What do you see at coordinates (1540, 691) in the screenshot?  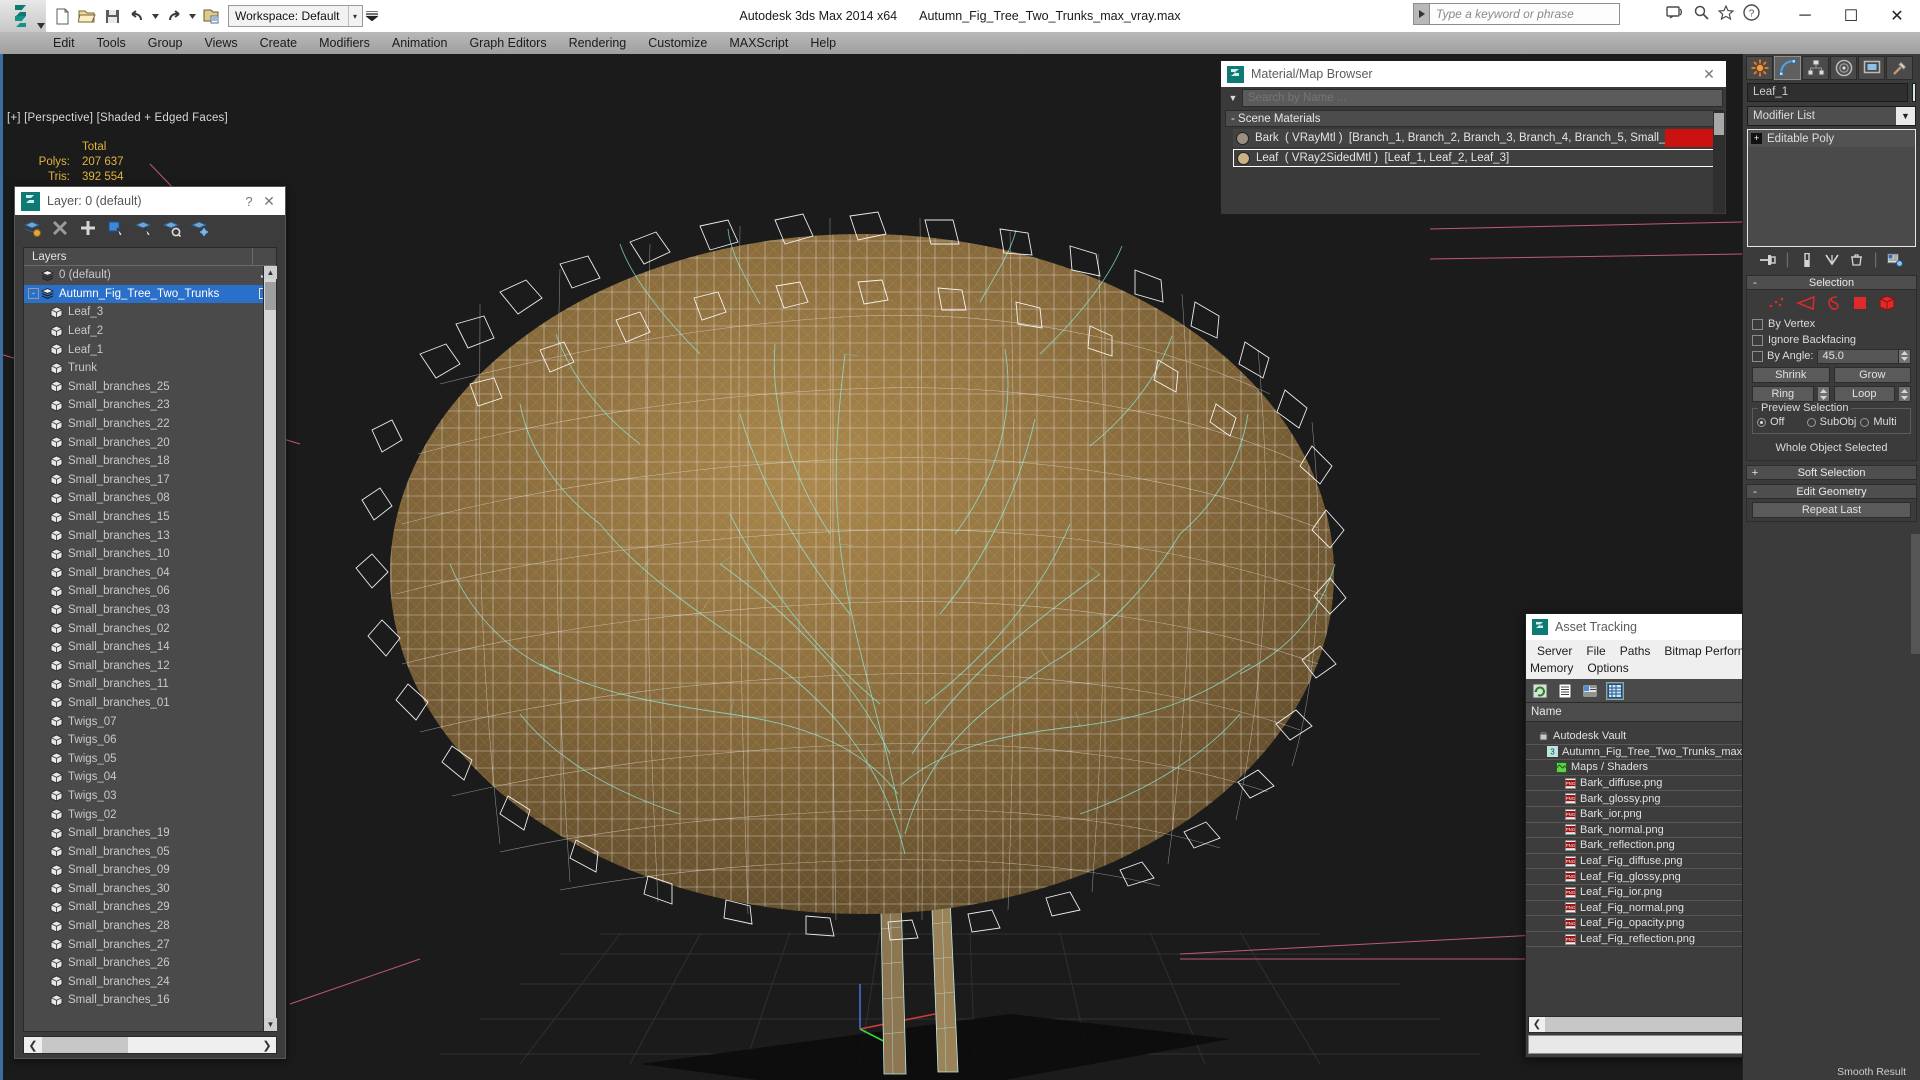 I see `refresh-icon` at bounding box center [1540, 691].